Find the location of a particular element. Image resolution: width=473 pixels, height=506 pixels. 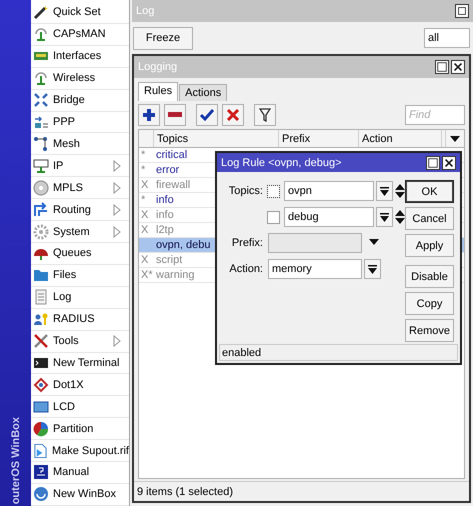

enable-button is located at coordinates (207, 115).